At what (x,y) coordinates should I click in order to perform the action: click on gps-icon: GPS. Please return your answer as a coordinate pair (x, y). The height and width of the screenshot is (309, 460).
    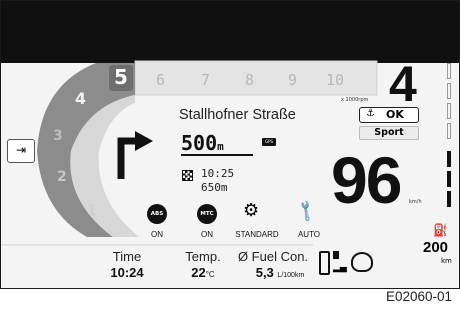
    Looking at the image, I should click on (269, 142).